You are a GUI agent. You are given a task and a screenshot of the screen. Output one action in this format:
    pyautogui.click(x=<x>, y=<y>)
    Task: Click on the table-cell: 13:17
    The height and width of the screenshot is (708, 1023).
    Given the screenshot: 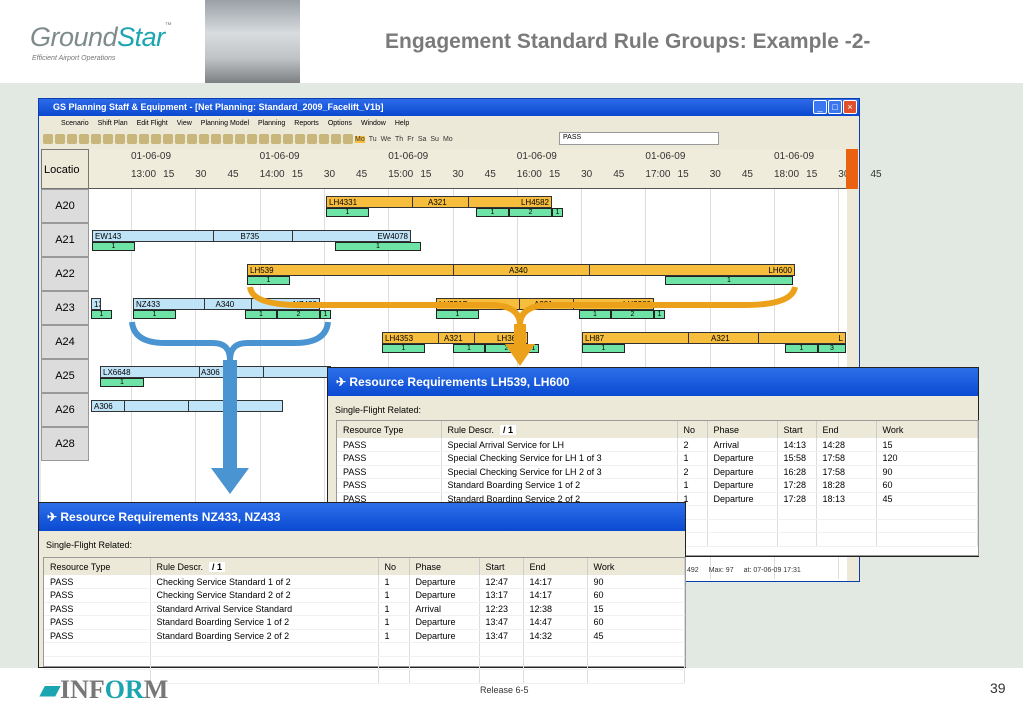 What is the action you would take?
    pyautogui.click(x=501, y=595)
    